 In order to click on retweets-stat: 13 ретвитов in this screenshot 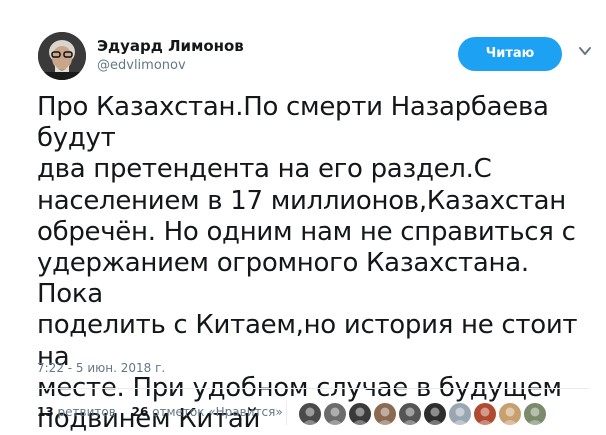, I will do `click(76, 412)`.